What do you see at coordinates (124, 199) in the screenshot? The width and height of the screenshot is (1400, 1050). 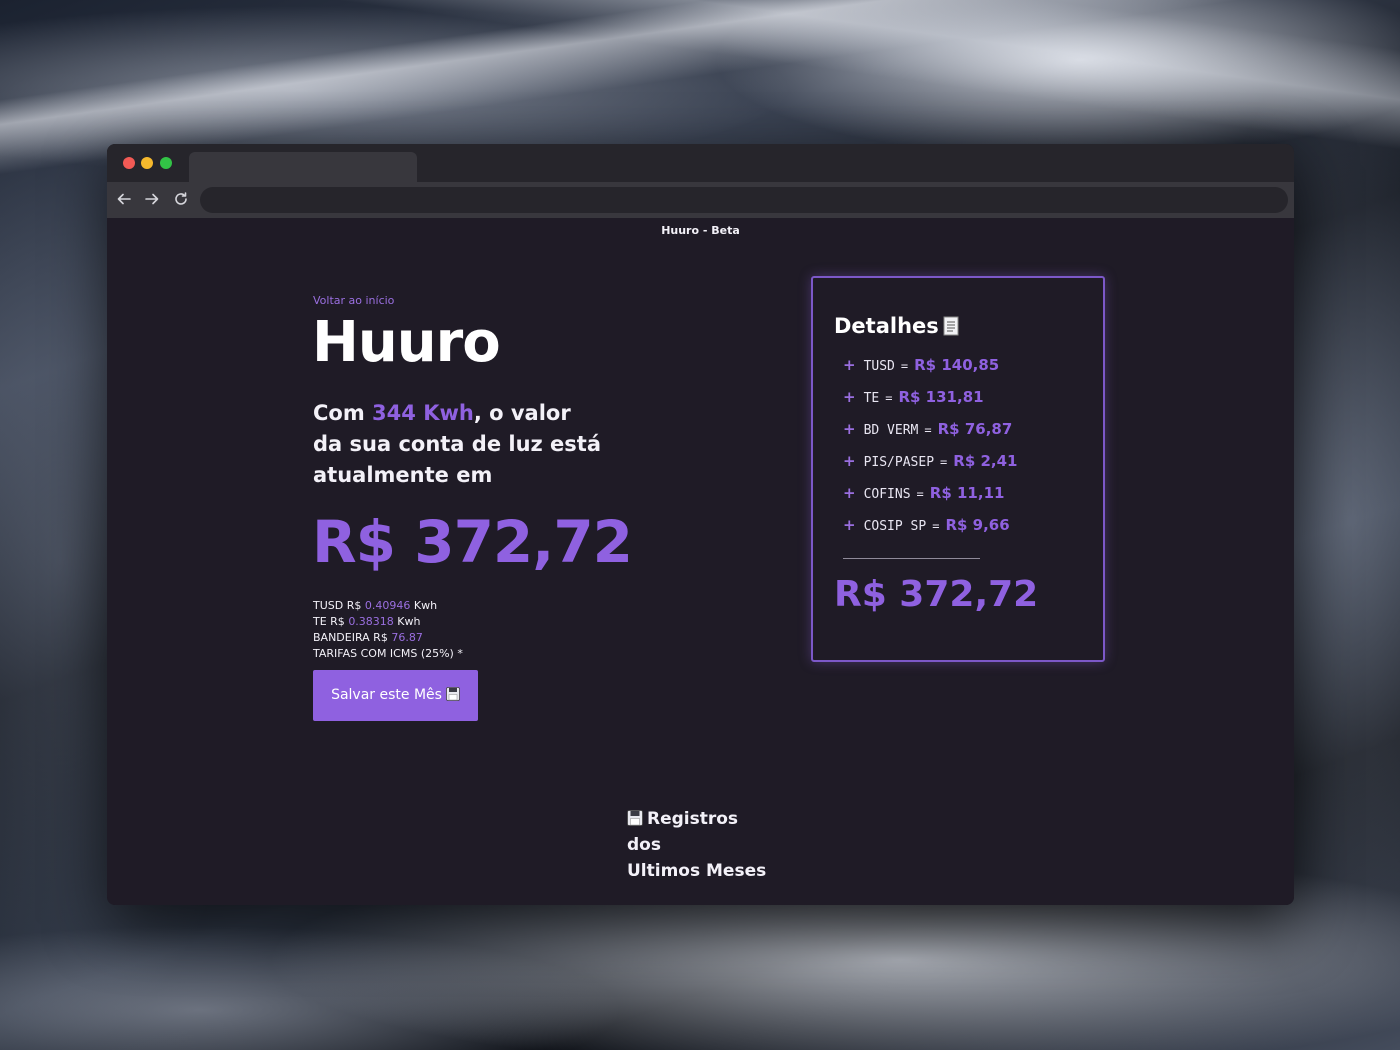 I see `arrow-left-icon` at bounding box center [124, 199].